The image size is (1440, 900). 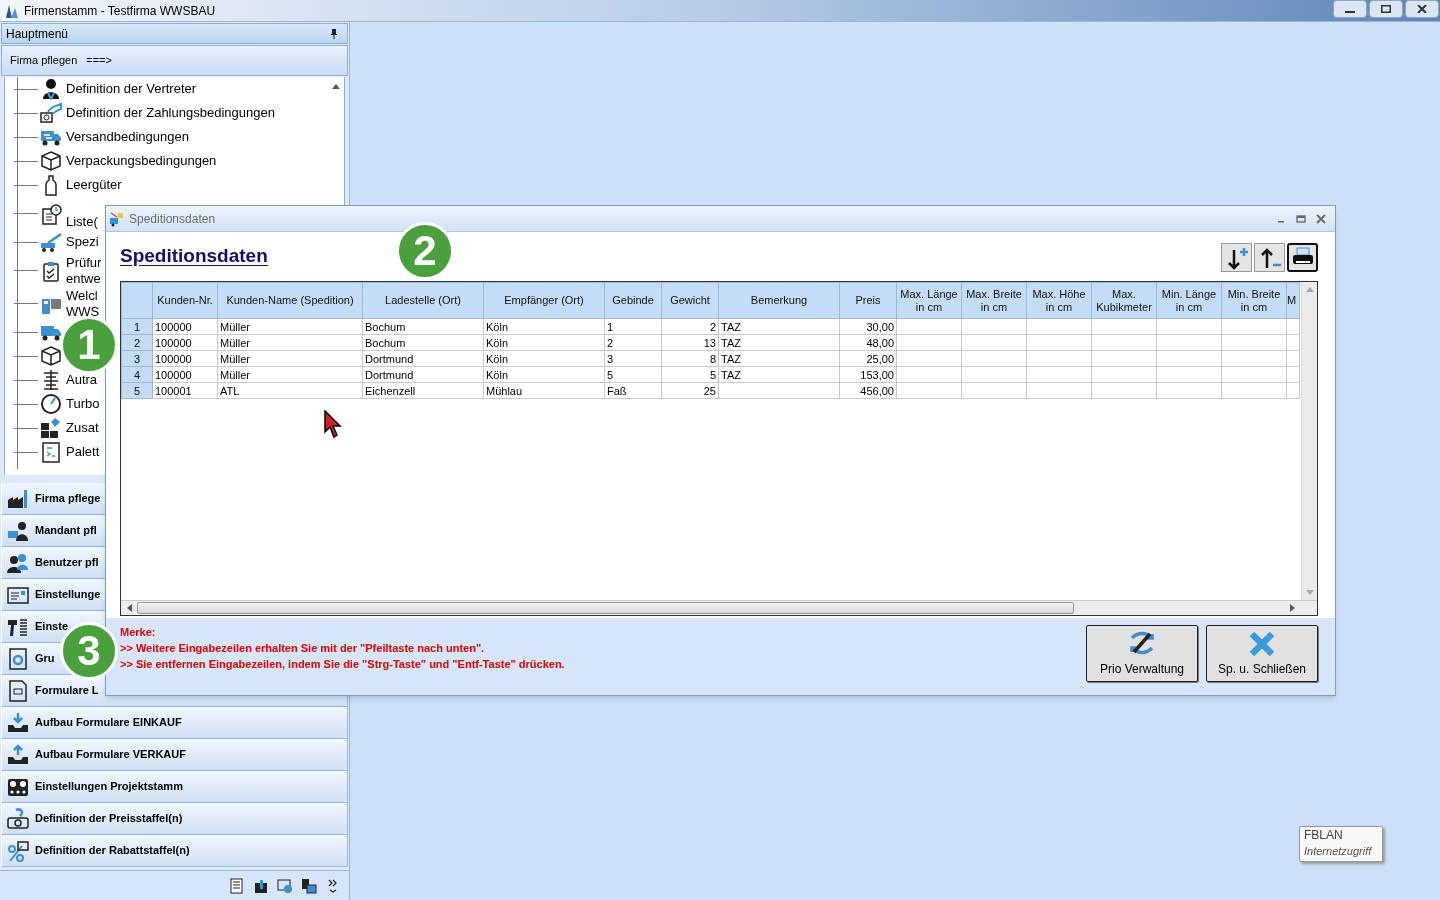 I want to click on column-header: Gewicht, so click(x=690, y=300).